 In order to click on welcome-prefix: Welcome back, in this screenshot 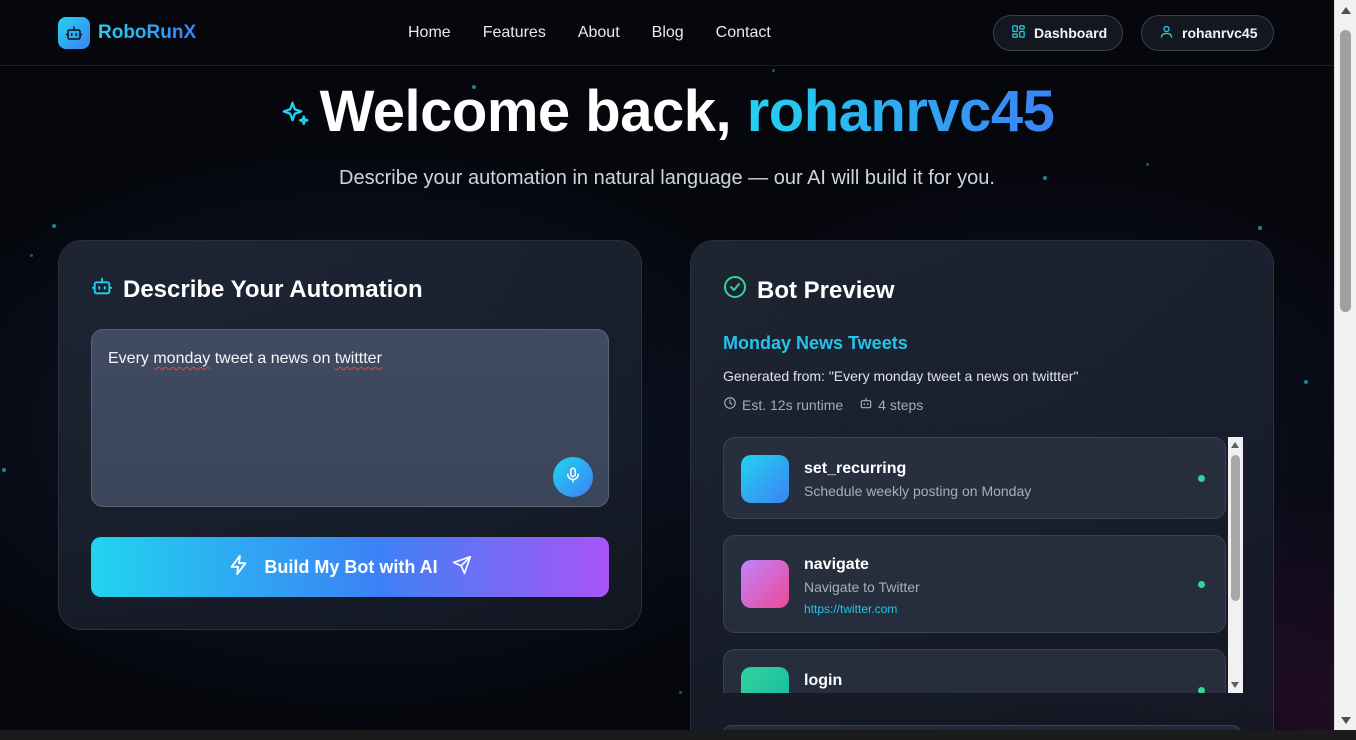, I will do `click(533, 111)`.